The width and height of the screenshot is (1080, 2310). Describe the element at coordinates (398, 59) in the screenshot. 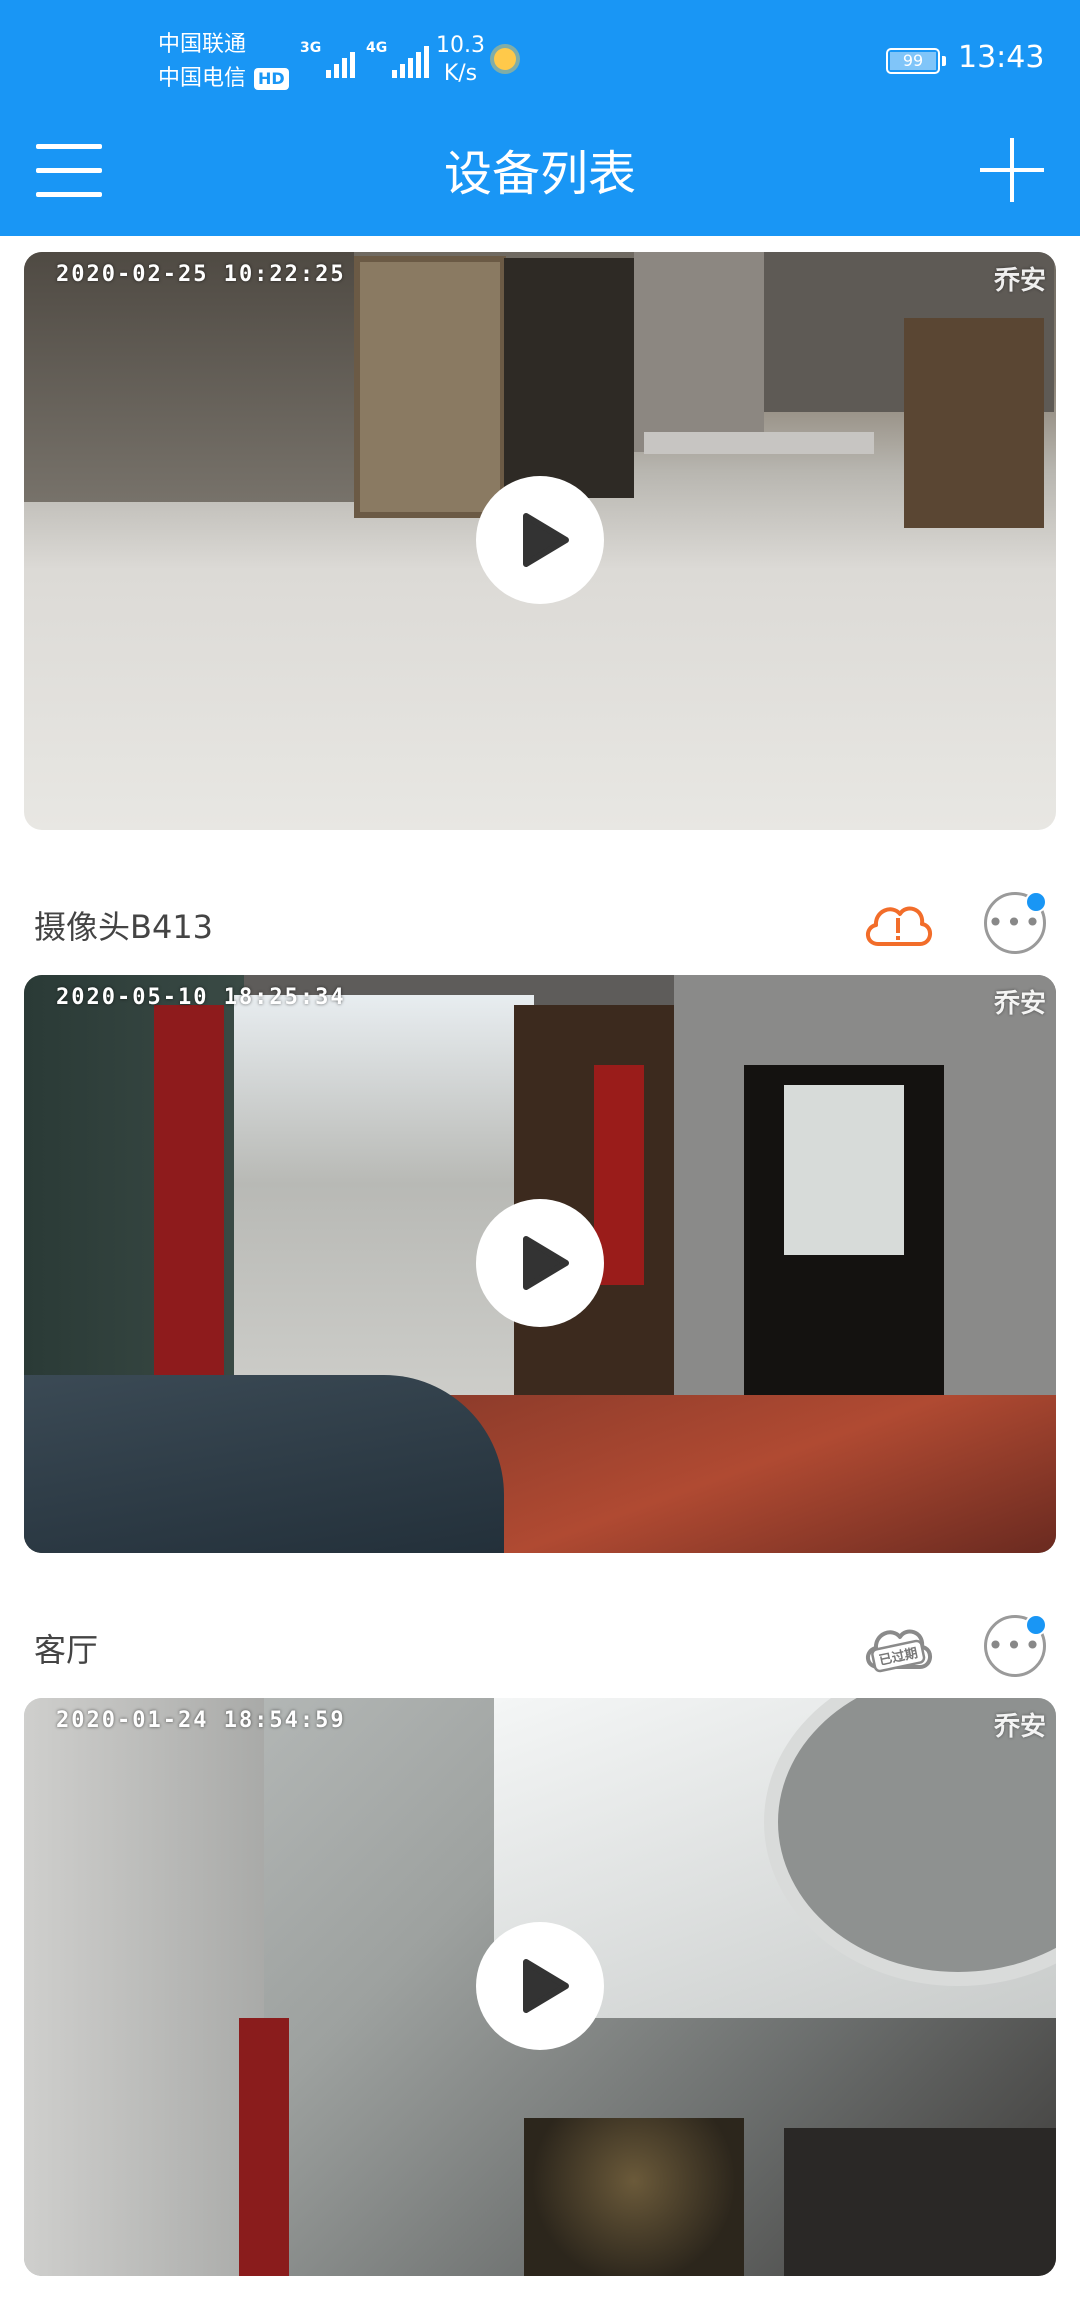

I see `signal-icon: 4G` at that location.